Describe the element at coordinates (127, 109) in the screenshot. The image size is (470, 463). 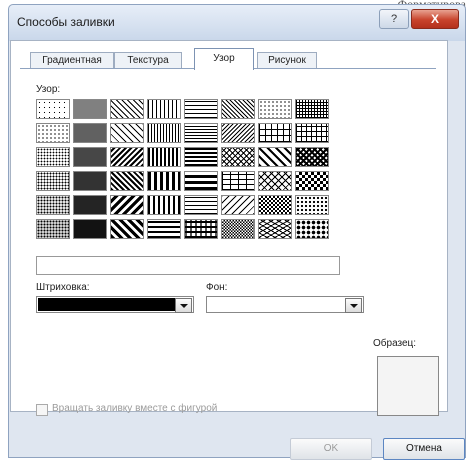
I see `pattern-swatch-diag-light` at that location.